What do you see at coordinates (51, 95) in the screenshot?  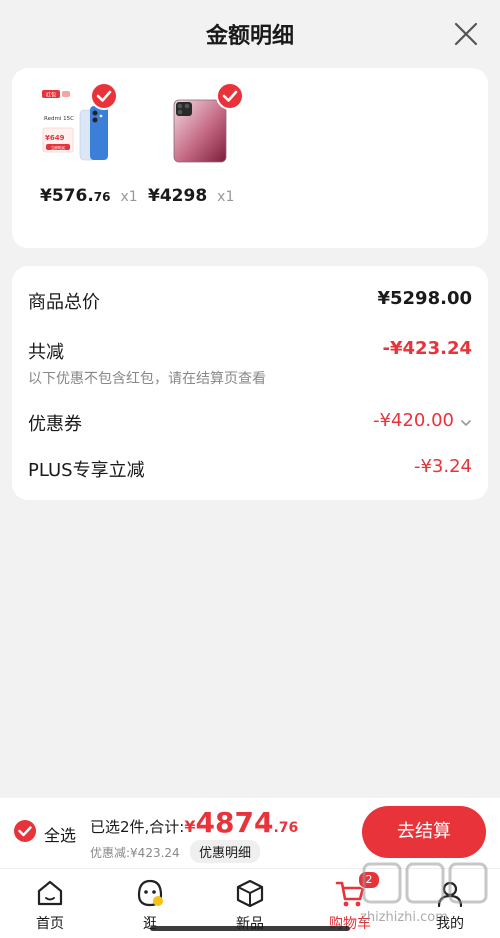 I see `promo-tag-text: 红包` at bounding box center [51, 95].